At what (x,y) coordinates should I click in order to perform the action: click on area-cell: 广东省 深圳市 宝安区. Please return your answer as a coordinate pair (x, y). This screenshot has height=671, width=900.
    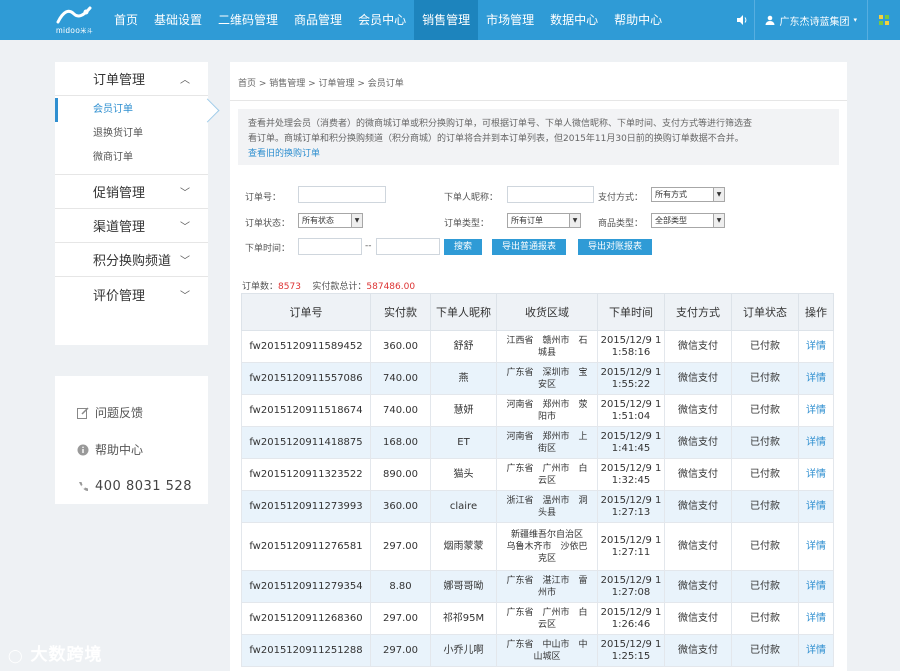
    Looking at the image, I should click on (547, 378).